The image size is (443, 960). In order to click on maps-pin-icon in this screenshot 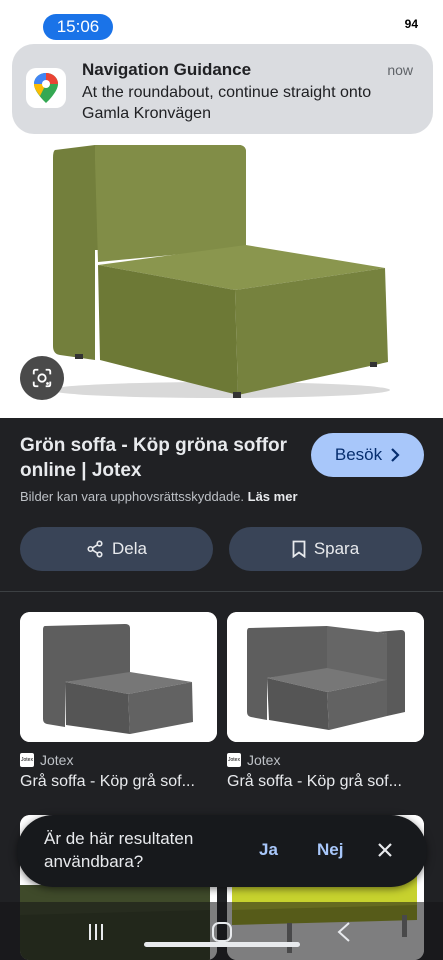, I will do `click(46, 88)`.